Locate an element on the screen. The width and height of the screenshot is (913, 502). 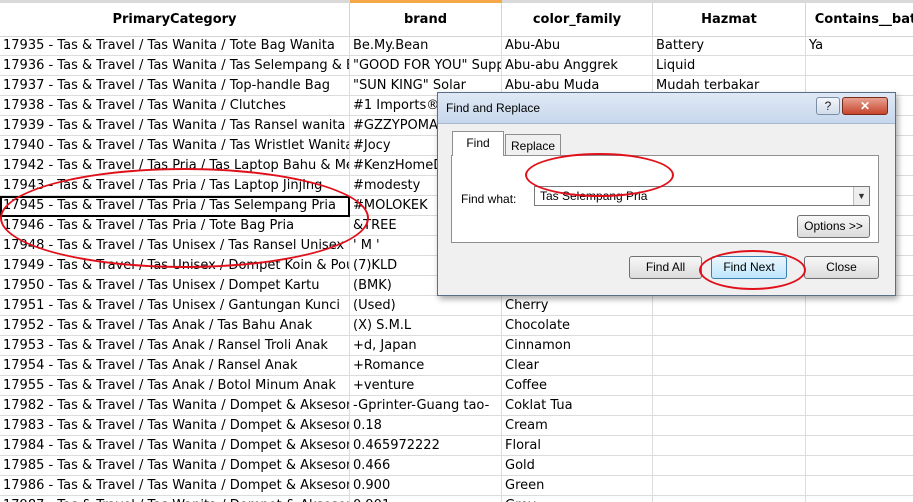
cell-contains: Ya is located at coordinates (859, 46).